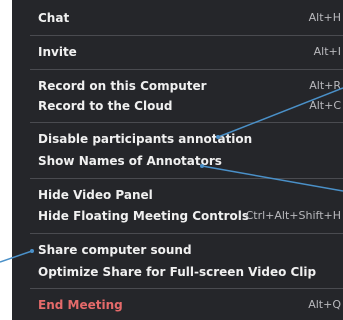 The height and width of the screenshot is (320, 343). I want to click on menu-item-shortcut: Alt+H, so click(324, 17).